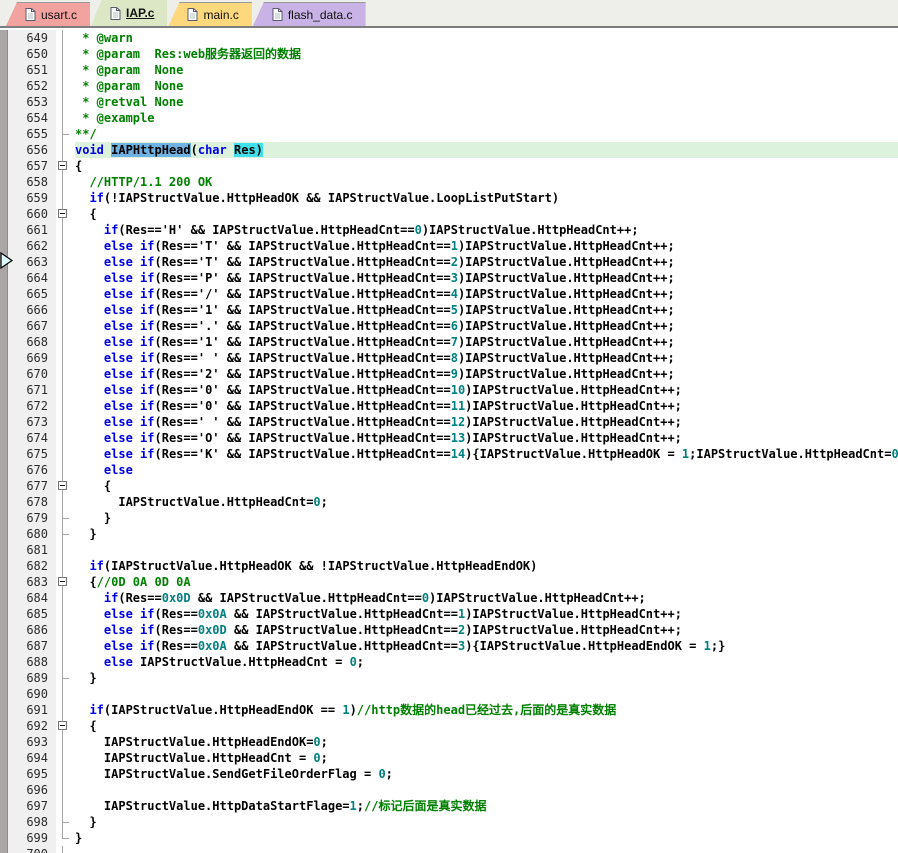 The width and height of the screenshot is (898, 853). Describe the element at coordinates (32, 54) in the screenshot. I see `line-number: 650` at that location.